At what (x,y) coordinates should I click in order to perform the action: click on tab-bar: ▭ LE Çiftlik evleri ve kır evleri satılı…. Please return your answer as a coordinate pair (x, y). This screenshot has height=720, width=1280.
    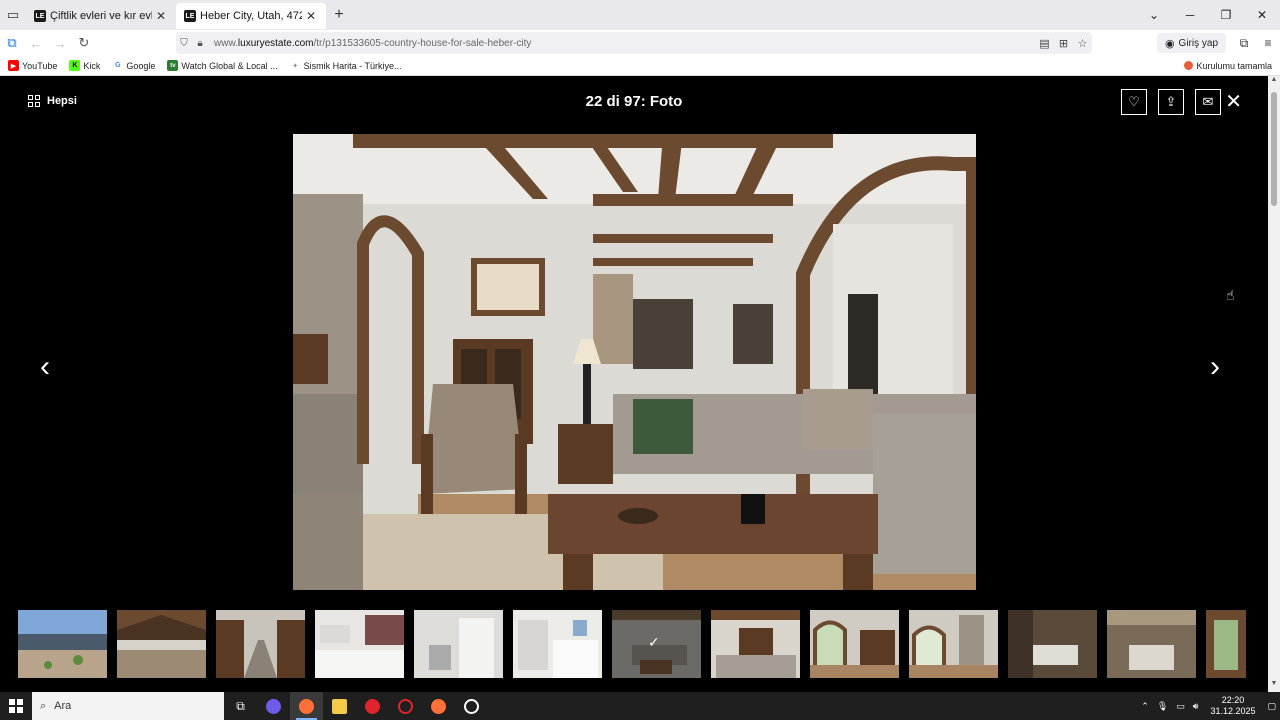
    Looking at the image, I should click on (640, 15).